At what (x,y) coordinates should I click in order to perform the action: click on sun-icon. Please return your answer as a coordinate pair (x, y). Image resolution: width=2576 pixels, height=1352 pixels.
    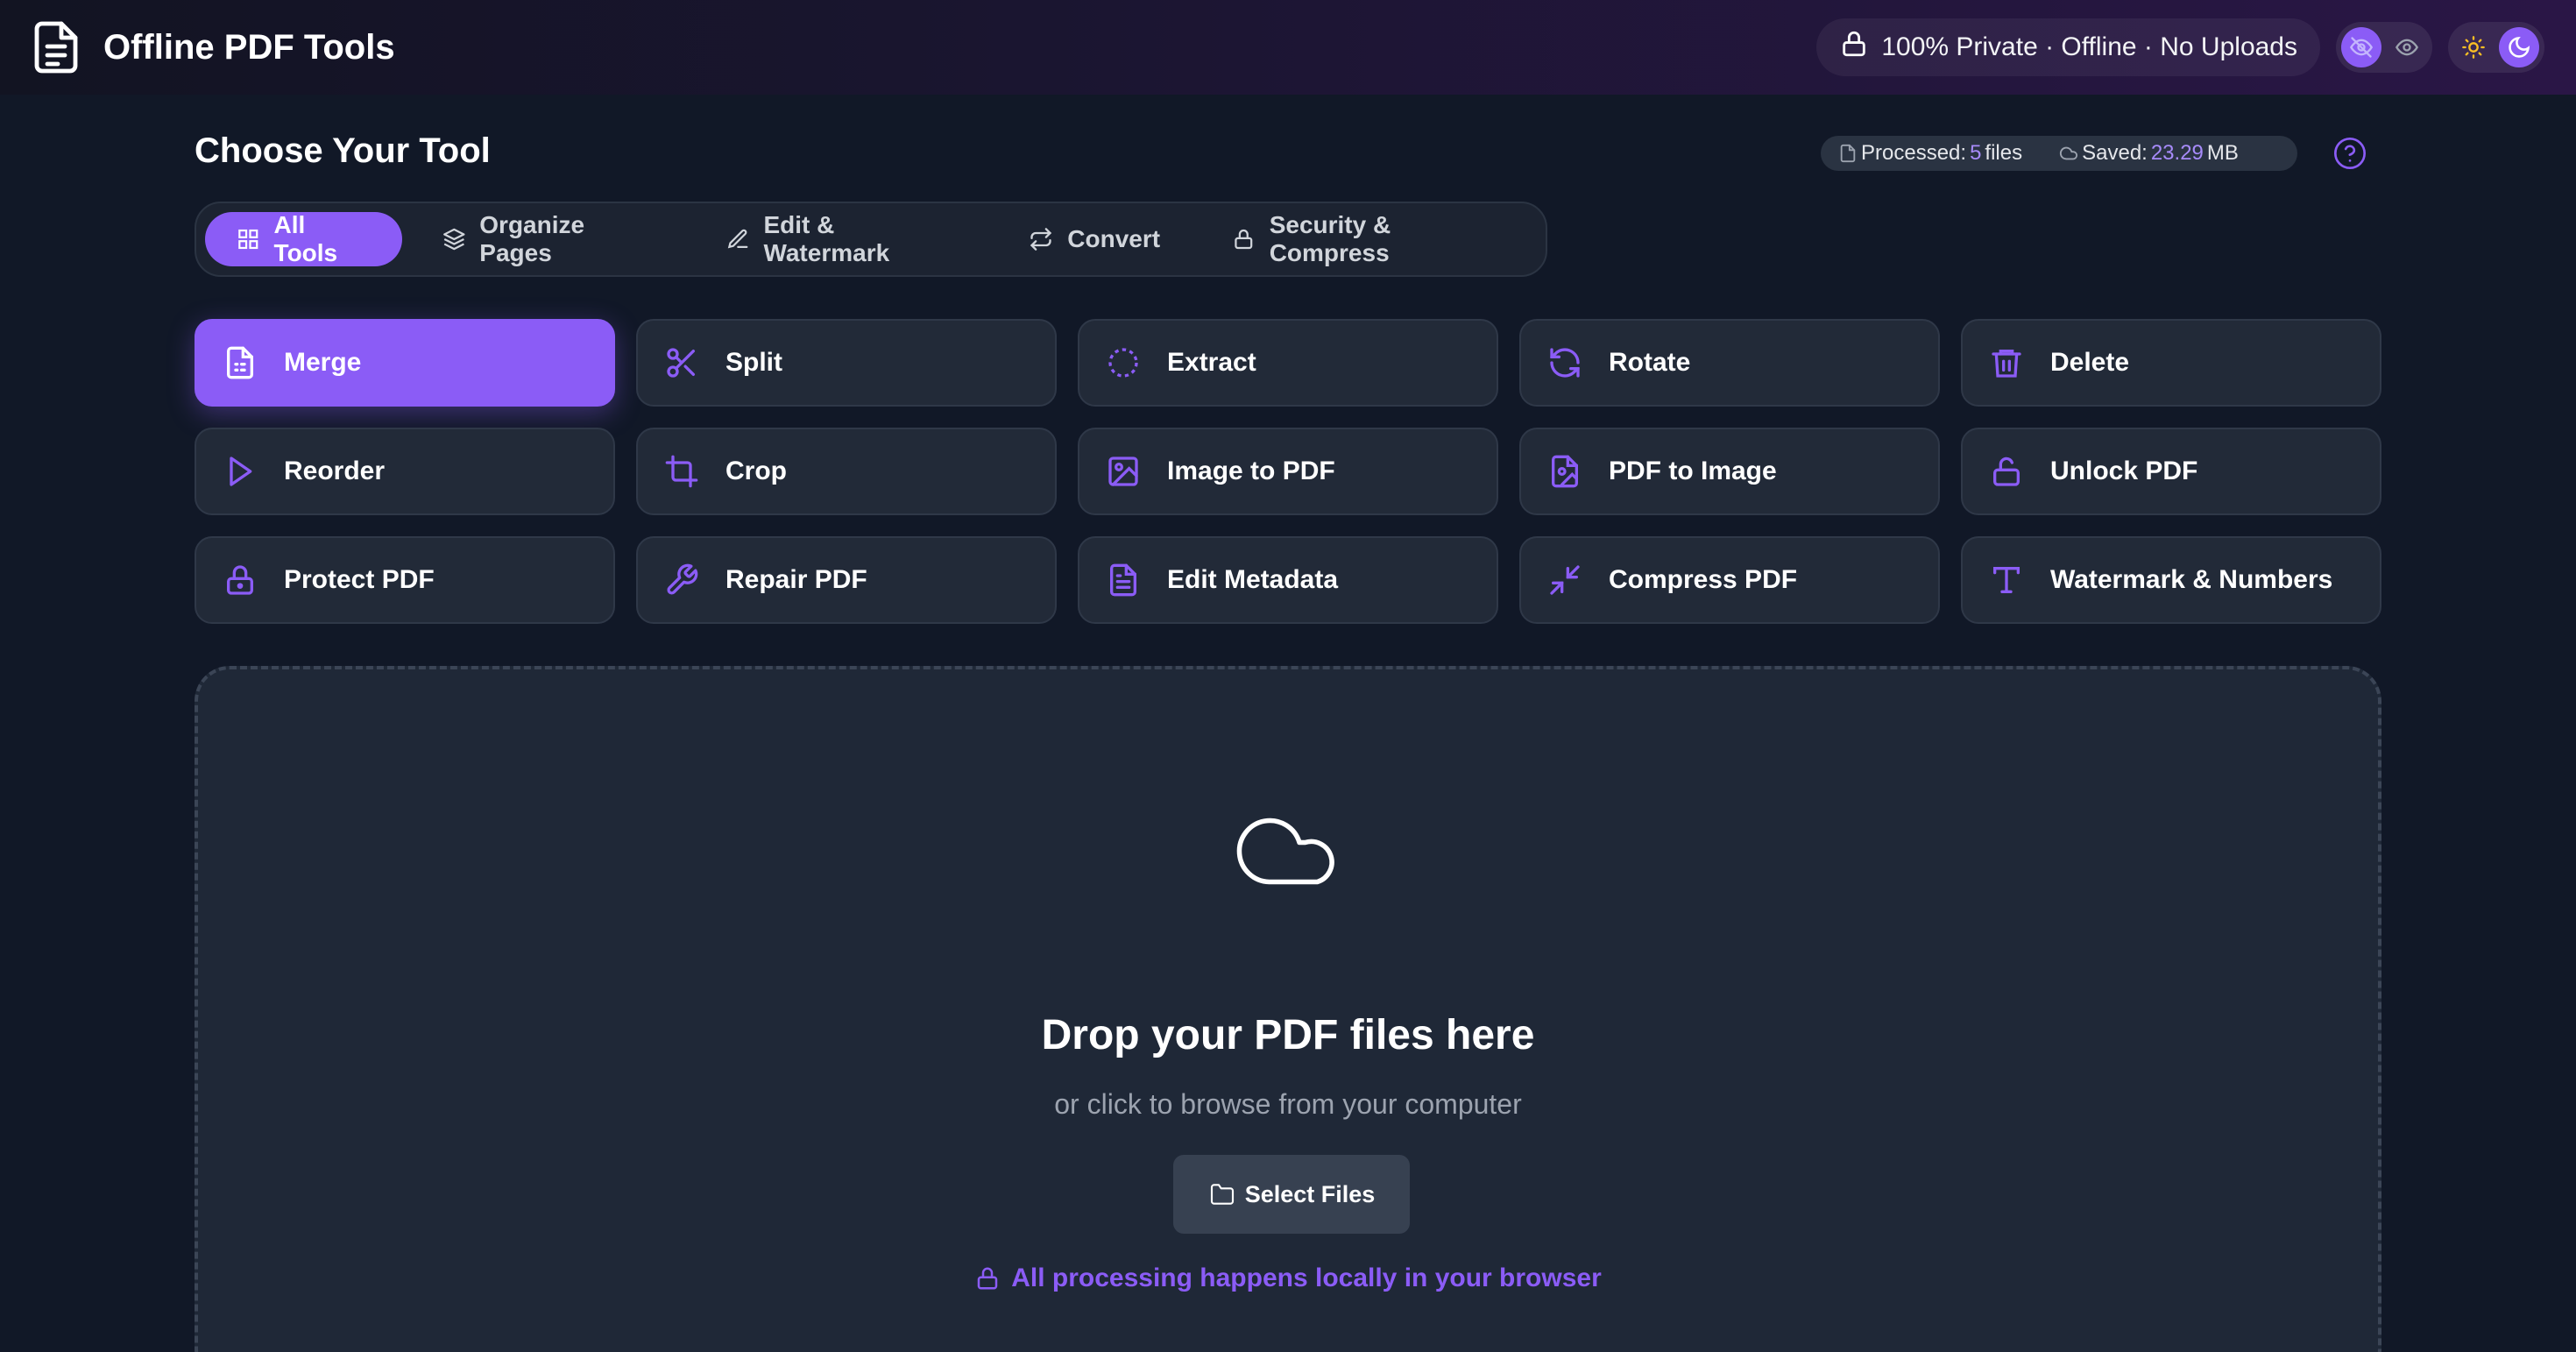
    Looking at the image, I should click on (2473, 47).